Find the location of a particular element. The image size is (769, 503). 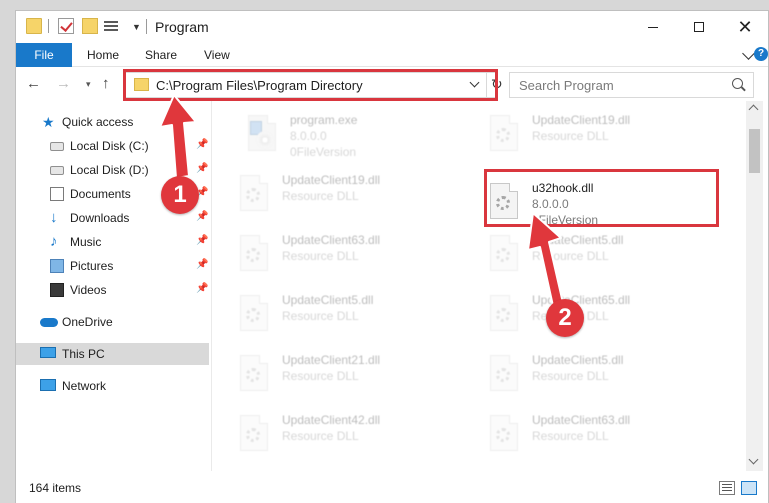

pictures-icon is located at coordinates (57, 266).